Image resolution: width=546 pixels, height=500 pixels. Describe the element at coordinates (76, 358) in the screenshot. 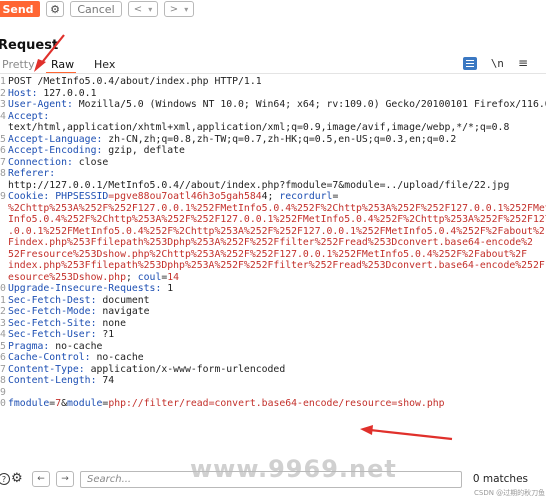

I see `code-text: Cache-Control: no-cache` at that location.